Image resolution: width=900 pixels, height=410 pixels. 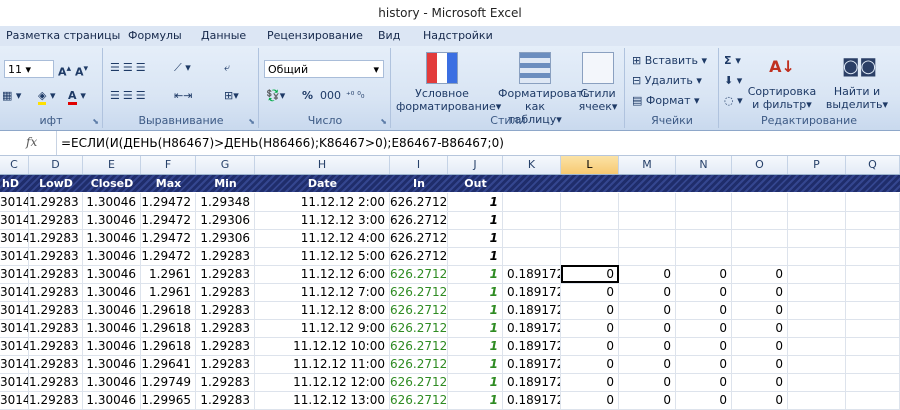 I want to click on column-header: J, so click(x=475, y=165).